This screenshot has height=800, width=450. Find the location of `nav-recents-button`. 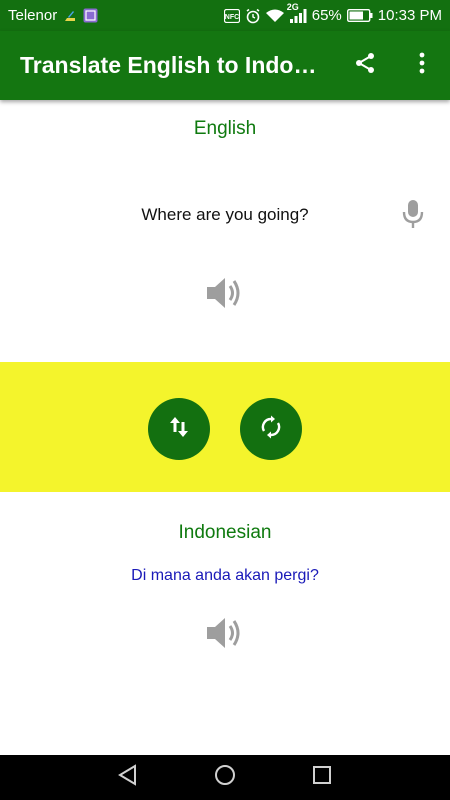

nav-recents-button is located at coordinates (322, 778).